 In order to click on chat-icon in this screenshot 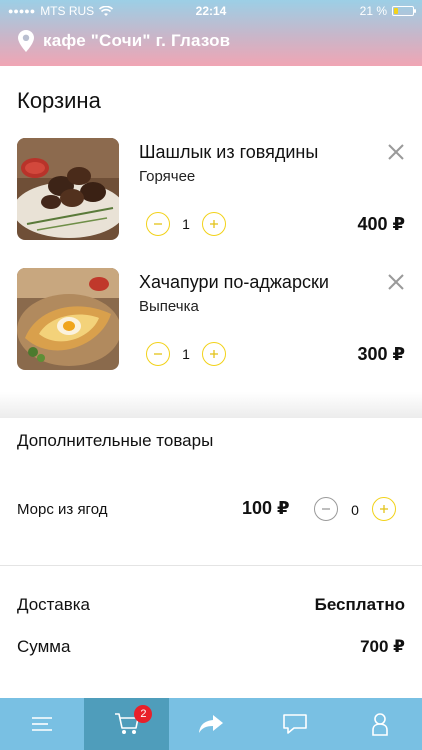, I will do `click(295, 724)`.